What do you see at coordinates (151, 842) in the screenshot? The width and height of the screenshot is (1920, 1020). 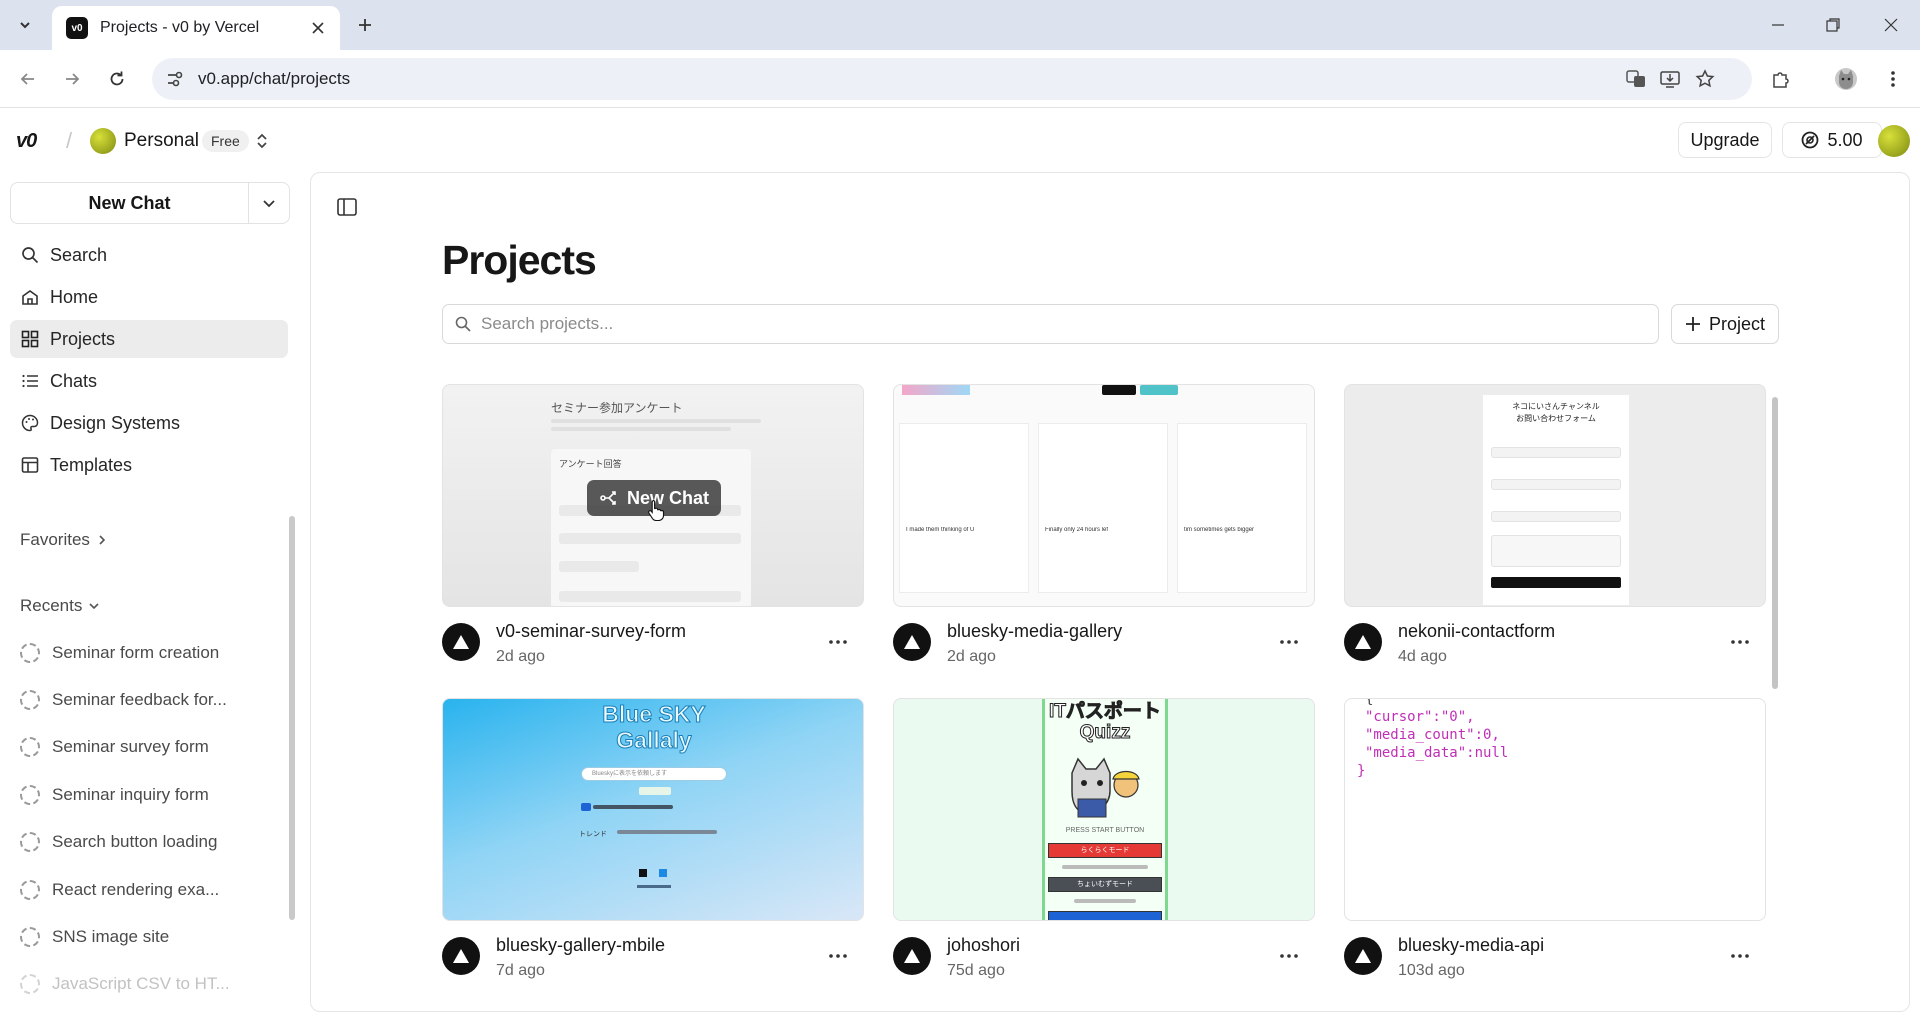 I see `recent-chat-item: Search button loading` at bounding box center [151, 842].